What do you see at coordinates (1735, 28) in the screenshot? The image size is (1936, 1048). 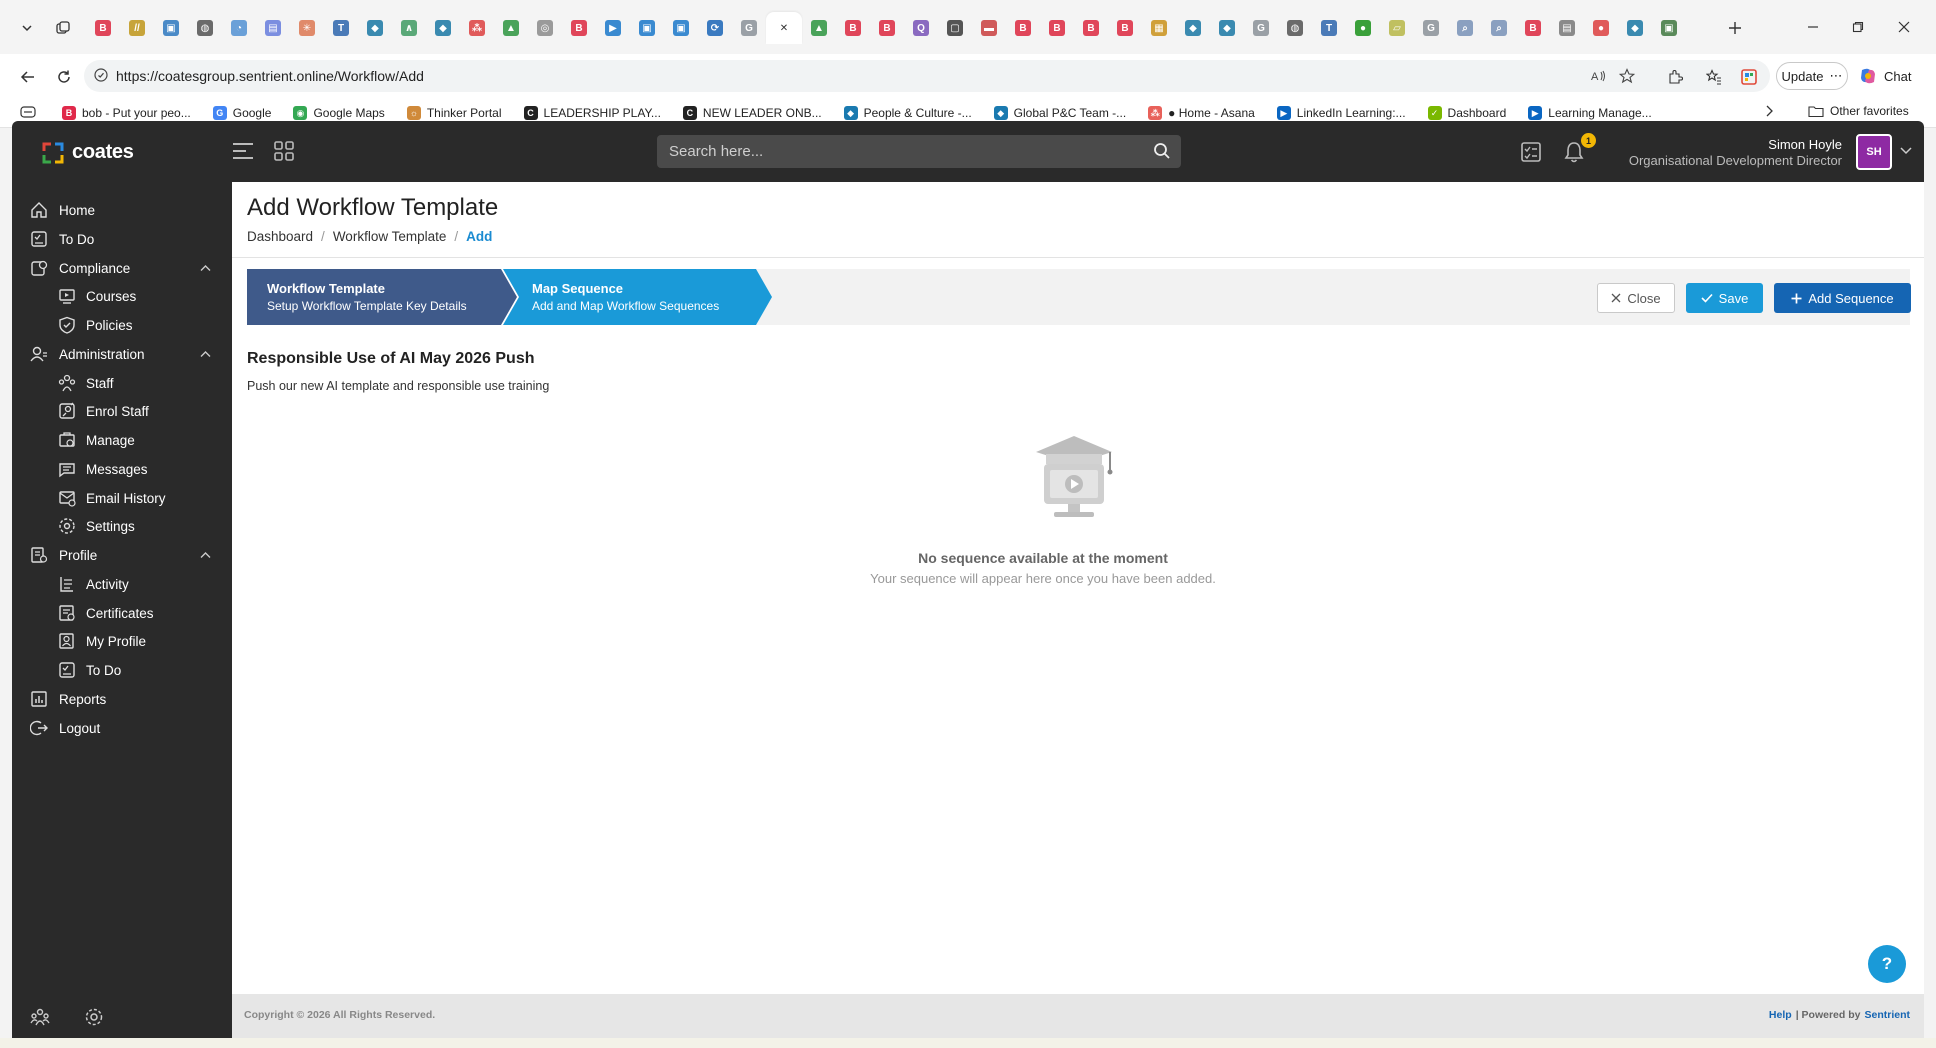 I see `new-tab-button` at bounding box center [1735, 28].